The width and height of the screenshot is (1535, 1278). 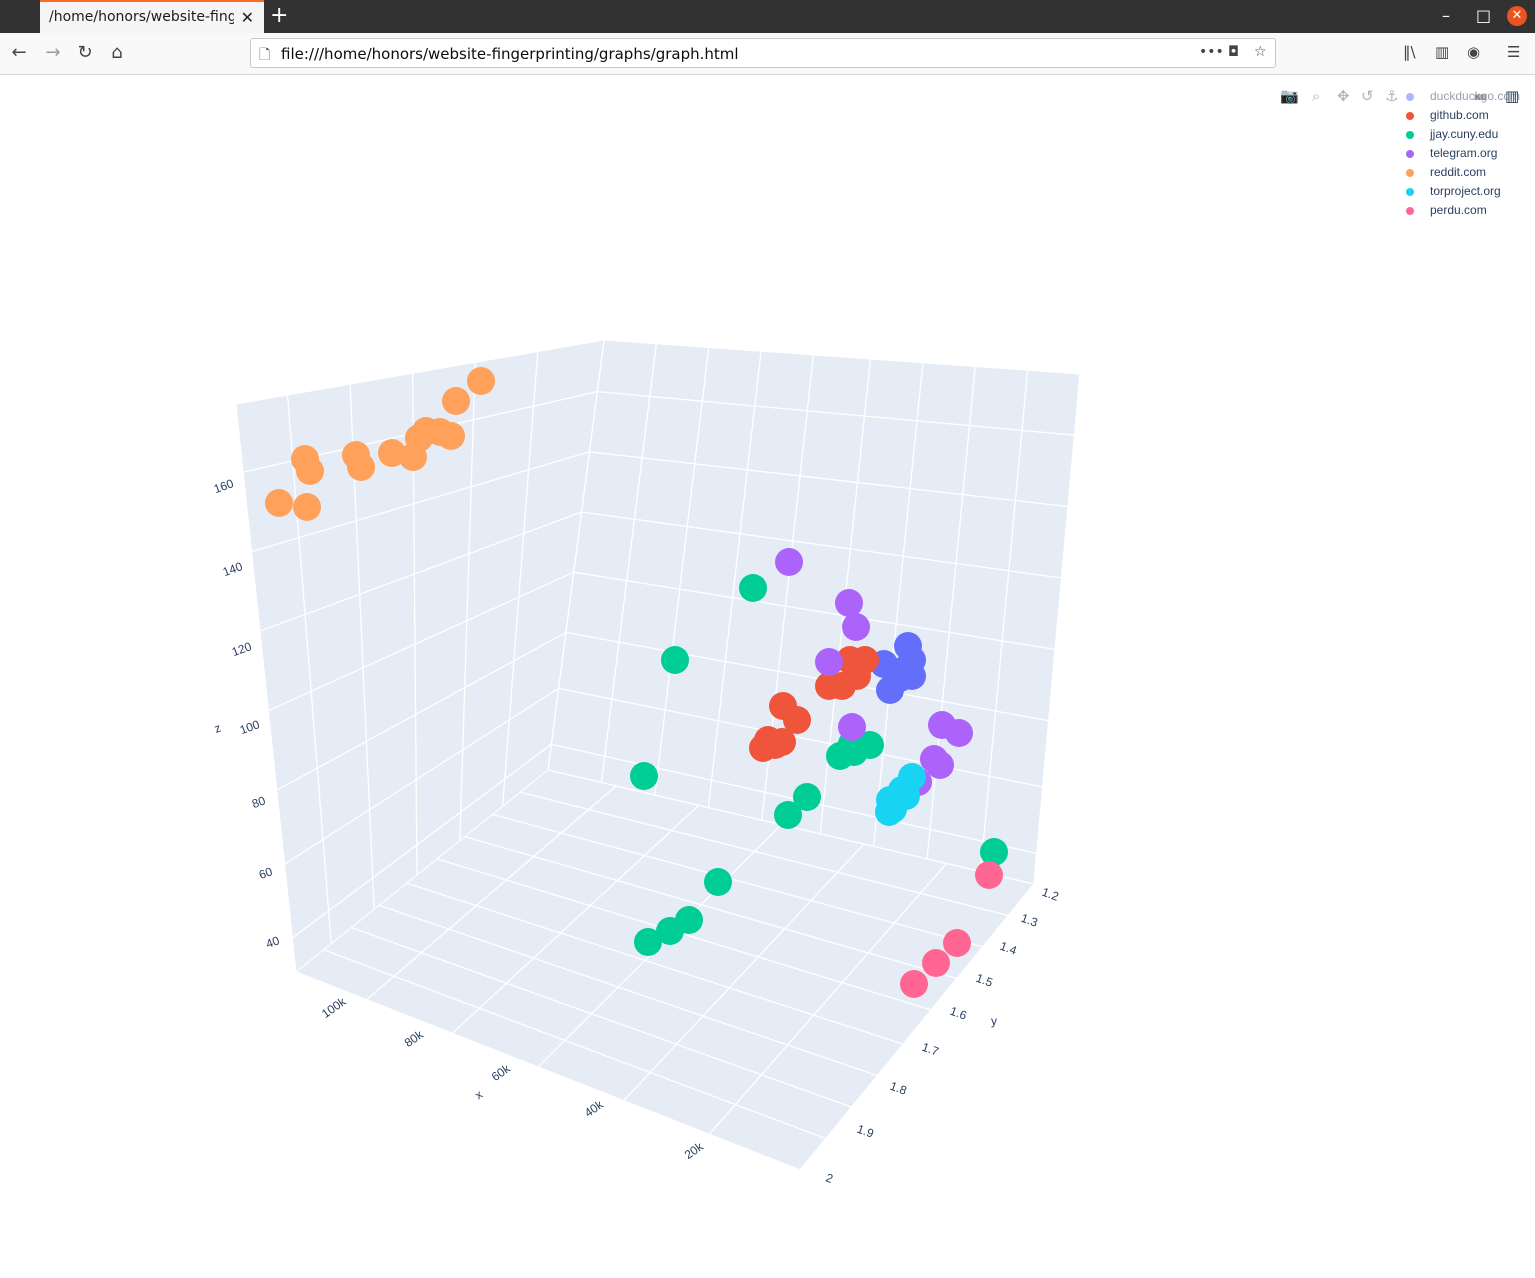 I want to click on tab-close-icon: ✕, so click(x=247, y=17).